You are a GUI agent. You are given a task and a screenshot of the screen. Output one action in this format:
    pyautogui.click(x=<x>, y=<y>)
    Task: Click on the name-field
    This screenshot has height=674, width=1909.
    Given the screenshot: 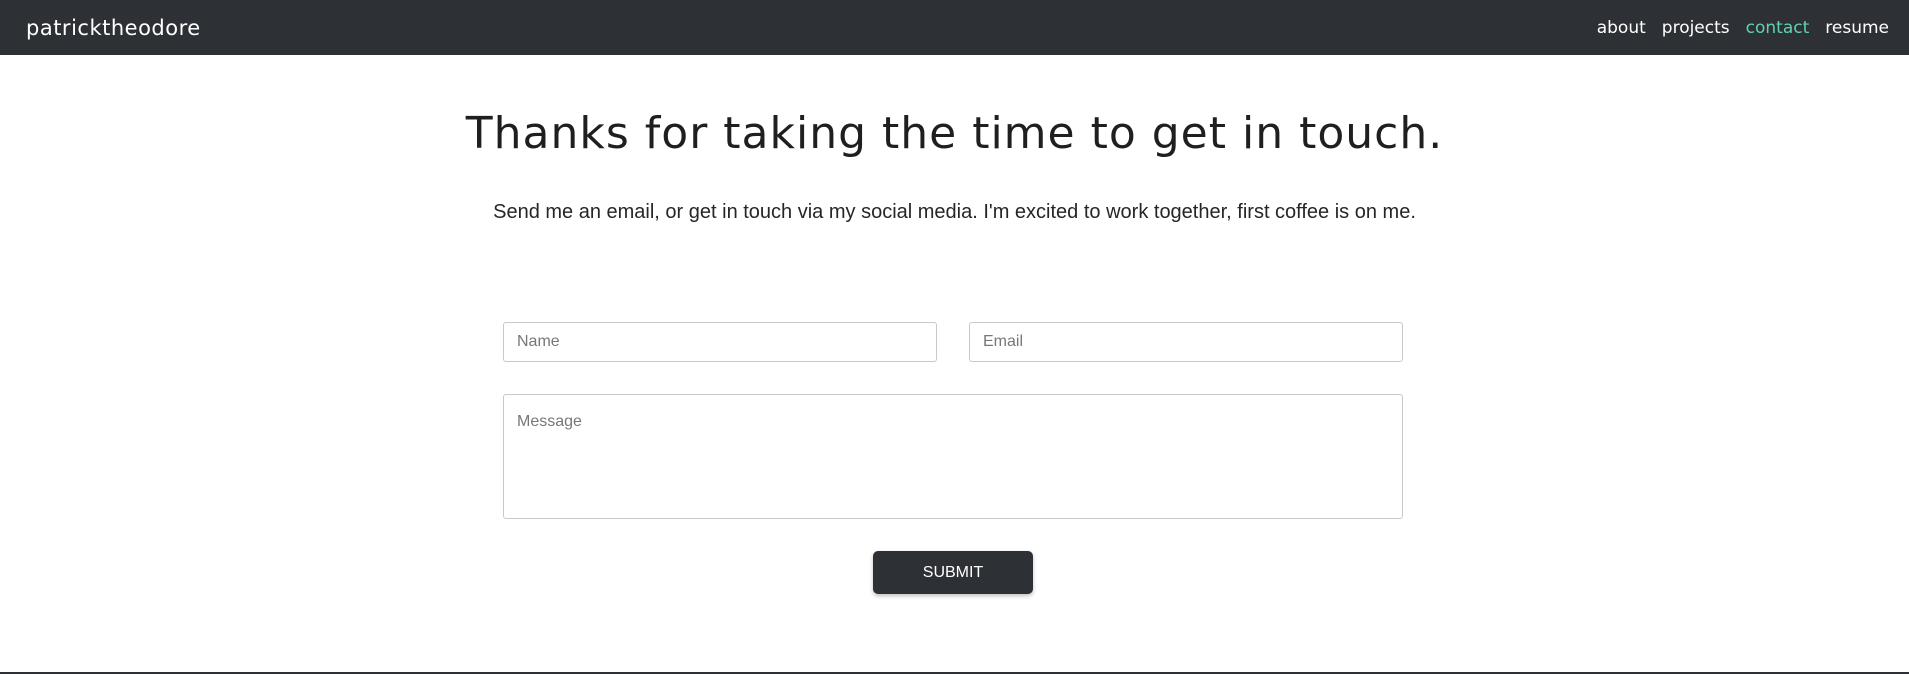 What is the action you would take?
    pyautogui.click(x=720, y=342)
    